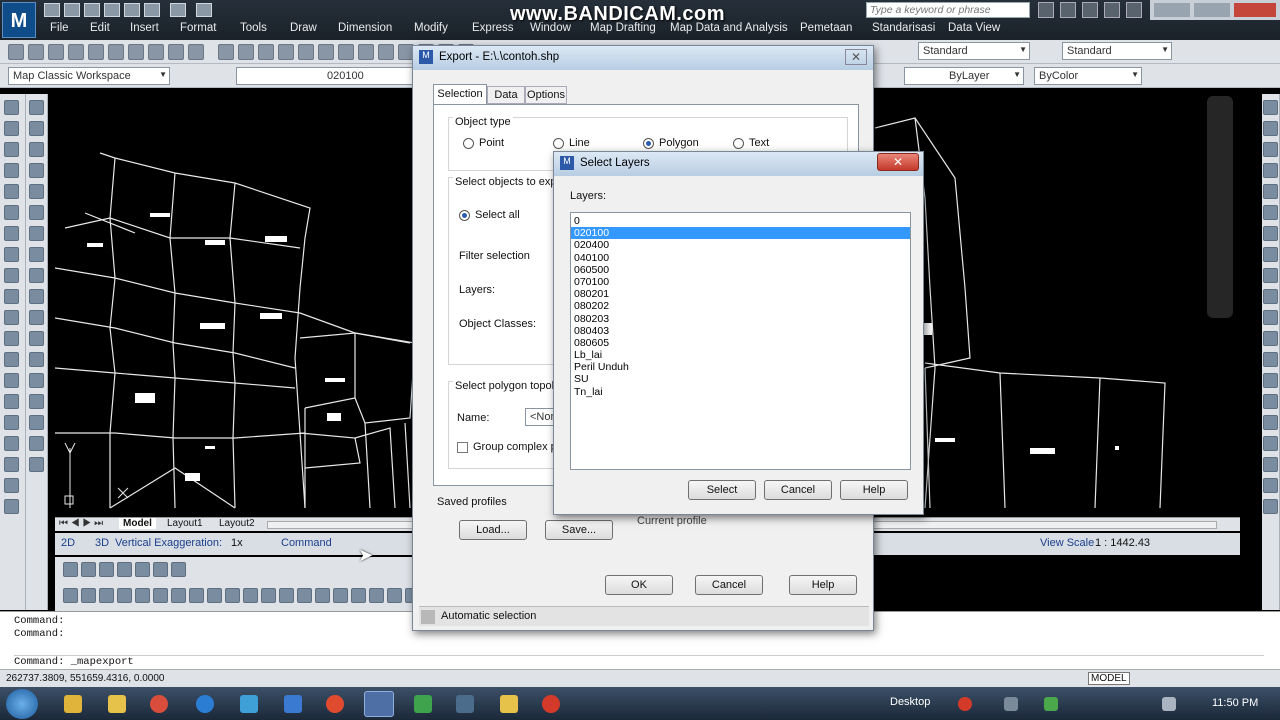 The height and width of the screenshot is (720, 1280). What do you see at coordinates (460, 94) in the screenshot?
I see `tab-selection: Selection` at bounding box center [460, 94].